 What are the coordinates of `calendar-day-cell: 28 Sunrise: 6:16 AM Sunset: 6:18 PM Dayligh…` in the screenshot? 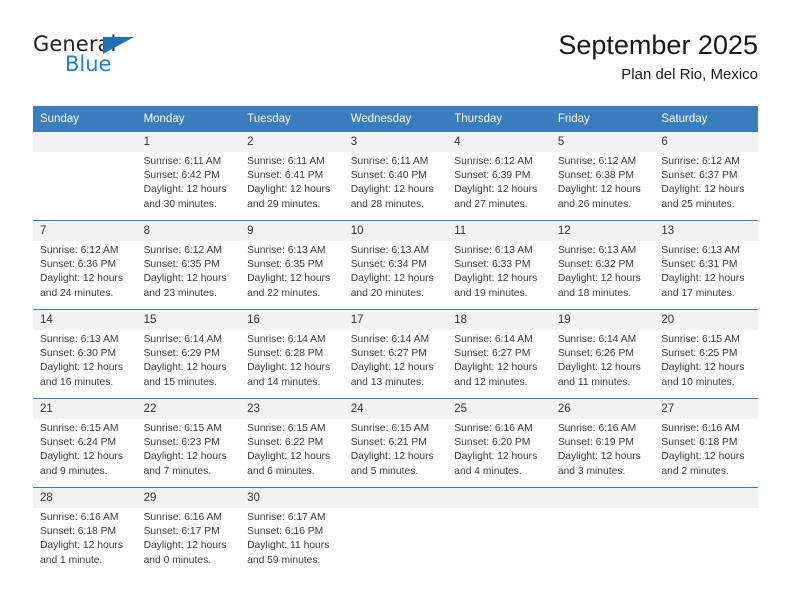 It's located at (85, 531).